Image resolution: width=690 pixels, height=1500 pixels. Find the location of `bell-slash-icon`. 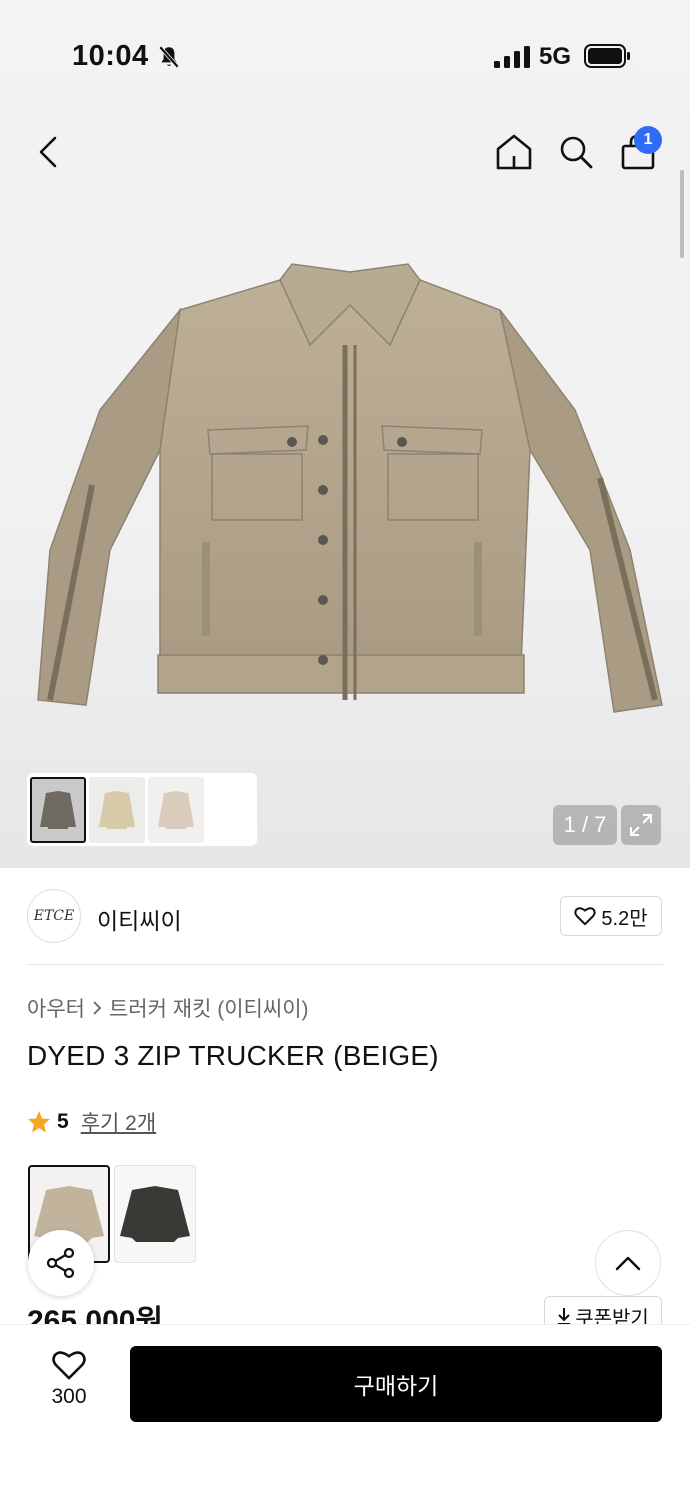

bell-slash-icon is located at coordinates (169, 57).